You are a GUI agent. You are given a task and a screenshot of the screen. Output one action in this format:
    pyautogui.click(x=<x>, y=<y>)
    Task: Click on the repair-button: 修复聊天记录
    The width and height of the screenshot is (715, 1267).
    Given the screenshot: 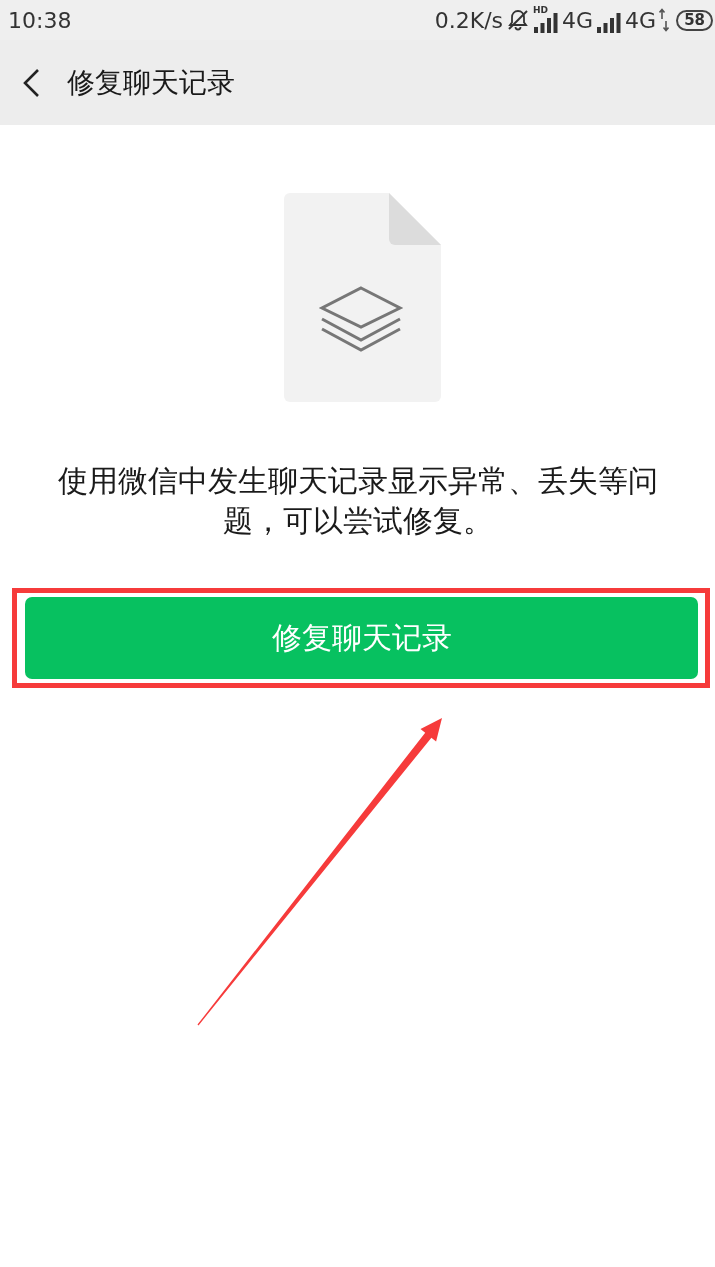 What is the action you would take?
    pyautogui.click(x=361, y=638)
    